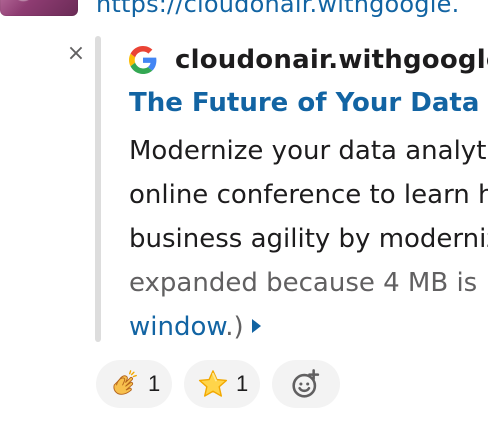  What do you see at coordinates (143, 60) in the screenshot?
I see `google-g-icon` at bounding box center [143, 60].